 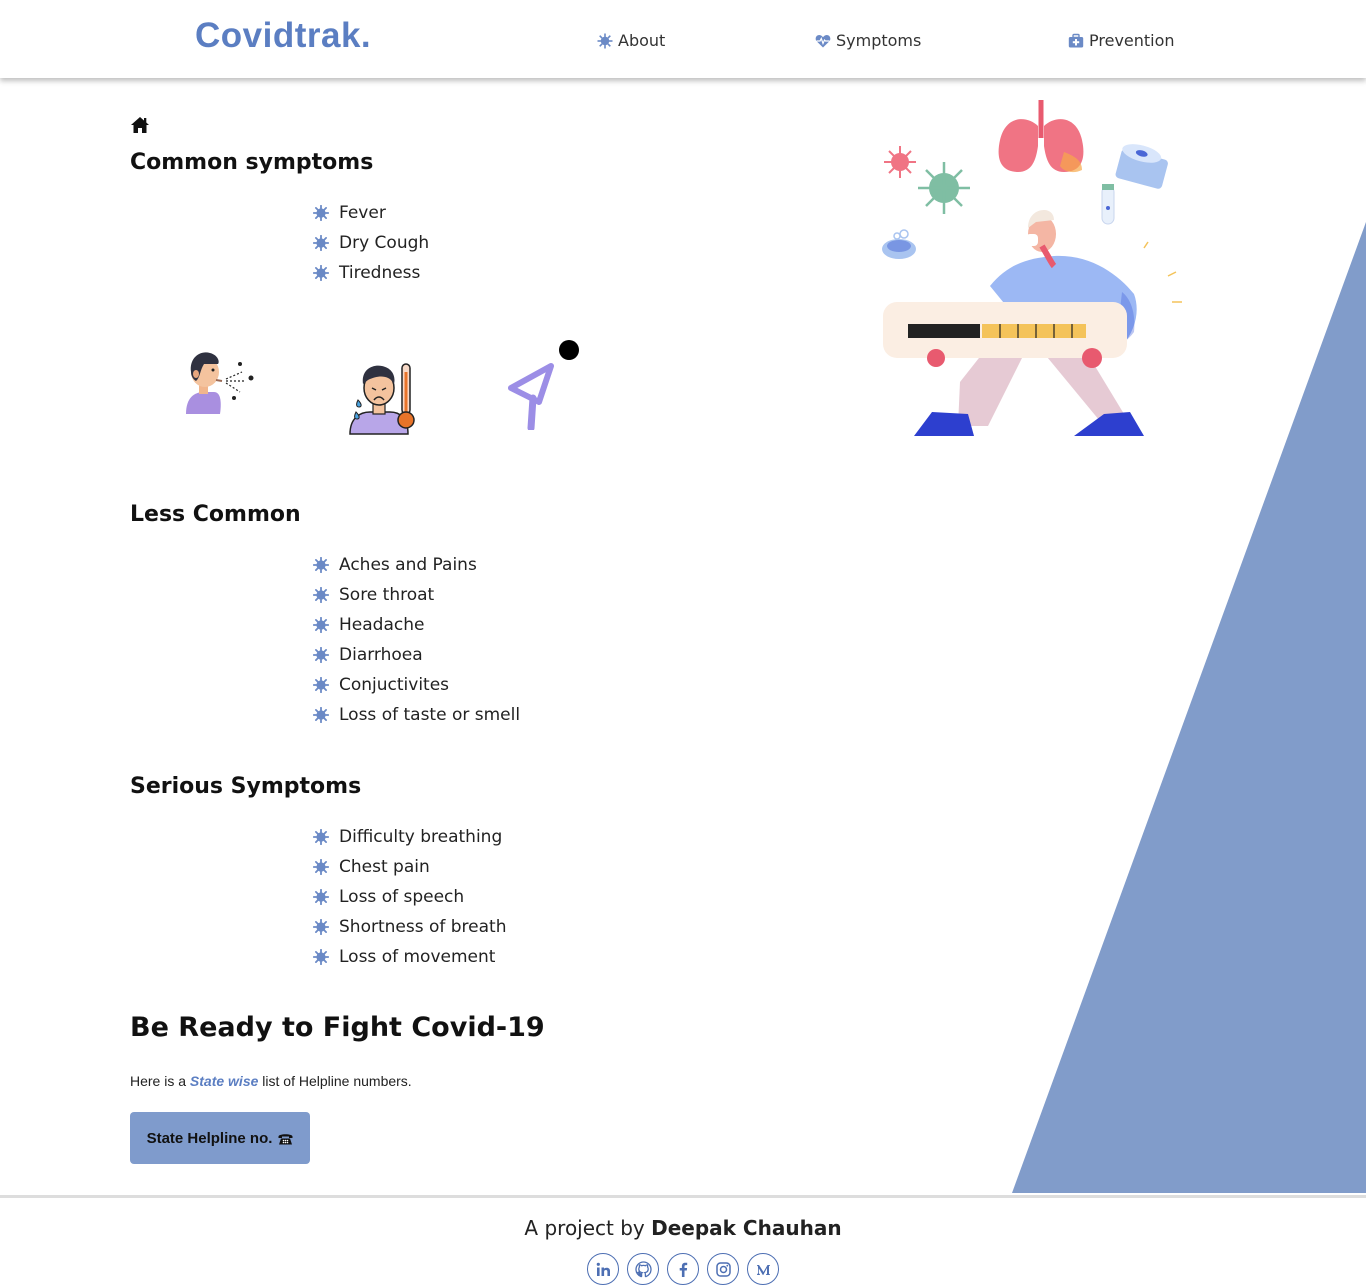 What do you see at coordinates (683, 1241) in the screenshot?
I see `footer: A project by Deepak Chauhan` at bounding box center [683, 1241].